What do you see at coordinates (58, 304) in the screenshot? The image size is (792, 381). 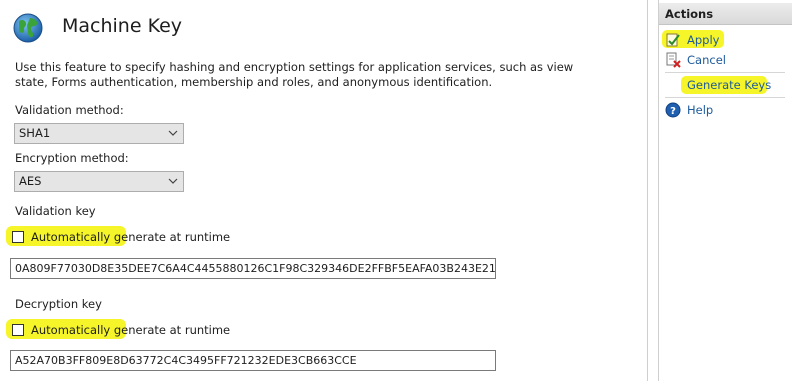 I see `decryption-key-label: Decryption key` at bounding box center [58, 304].